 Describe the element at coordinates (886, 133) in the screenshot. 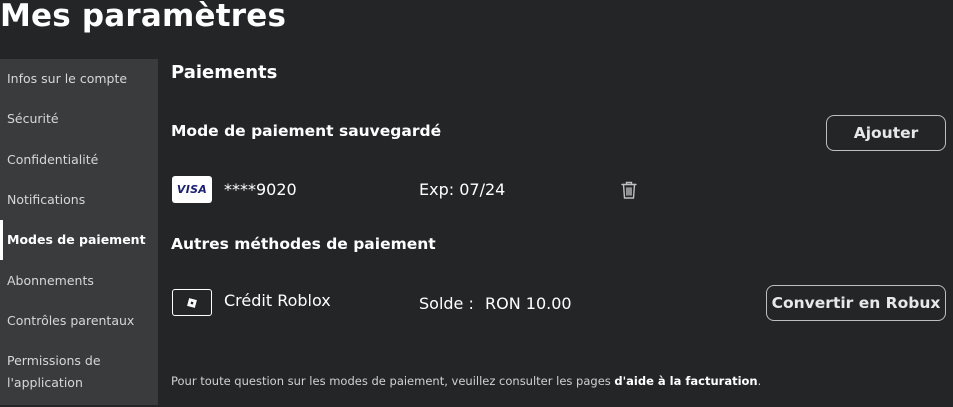

I see `add-payment-button: Ajouter` at that location.